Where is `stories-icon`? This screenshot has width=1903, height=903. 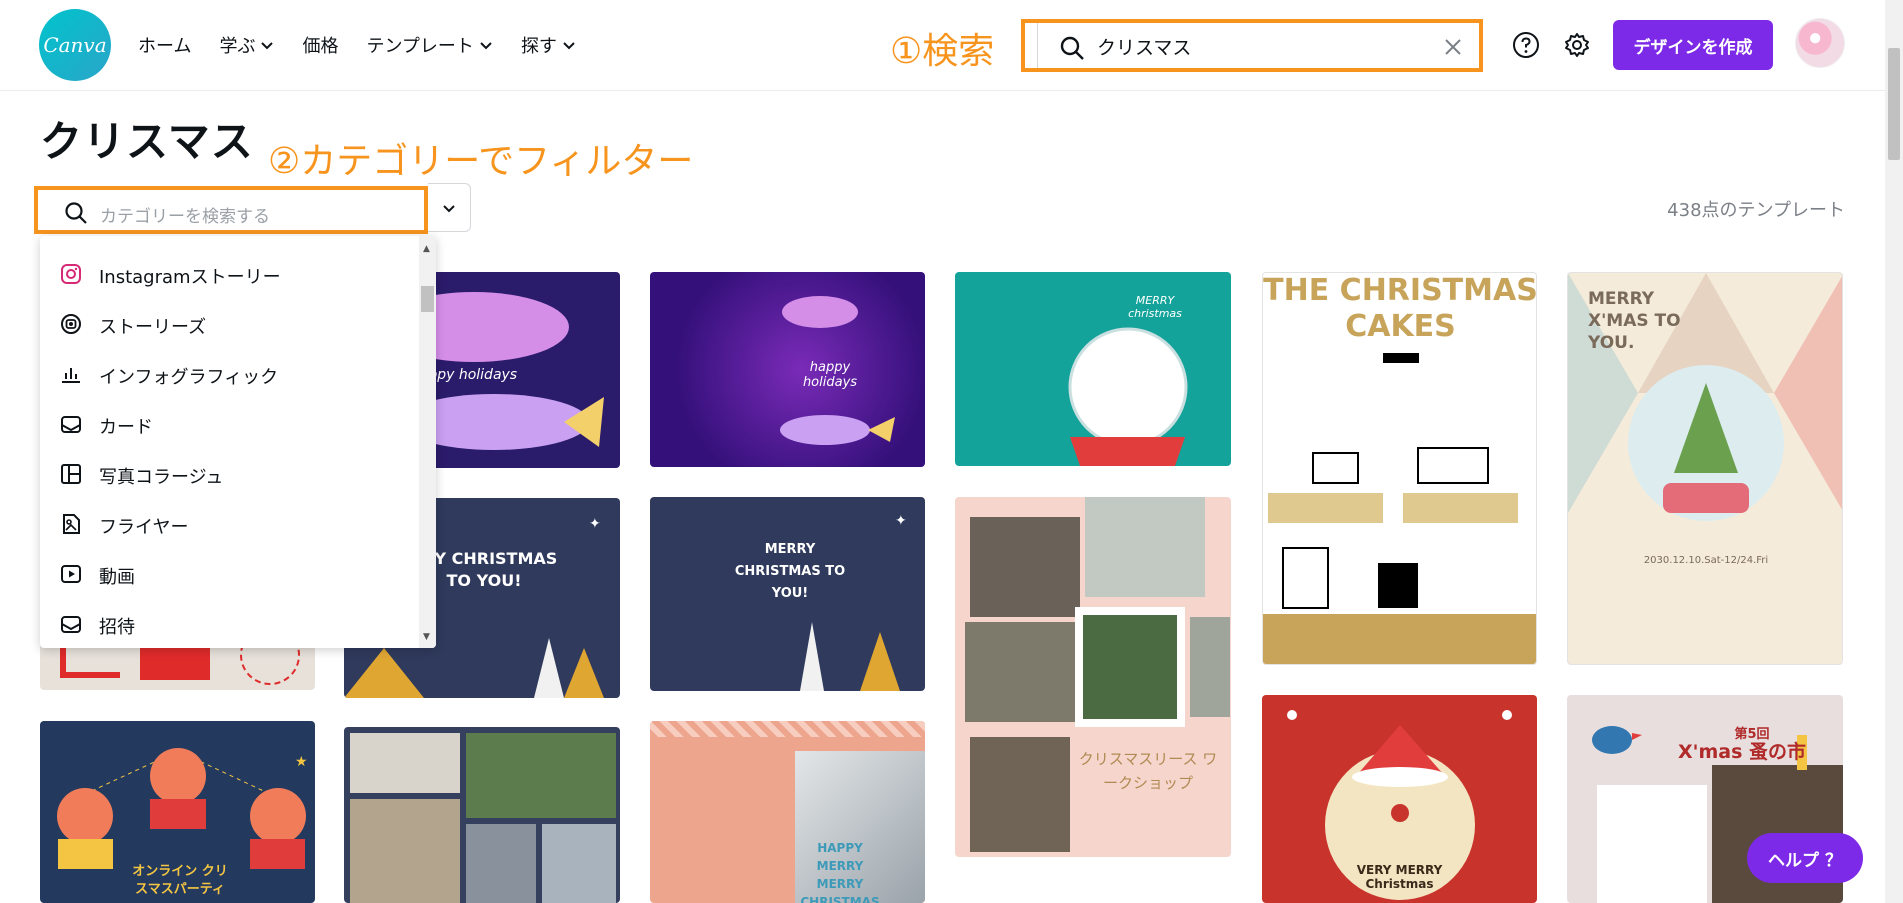
stories-icon is located at coordinates (71, 324).